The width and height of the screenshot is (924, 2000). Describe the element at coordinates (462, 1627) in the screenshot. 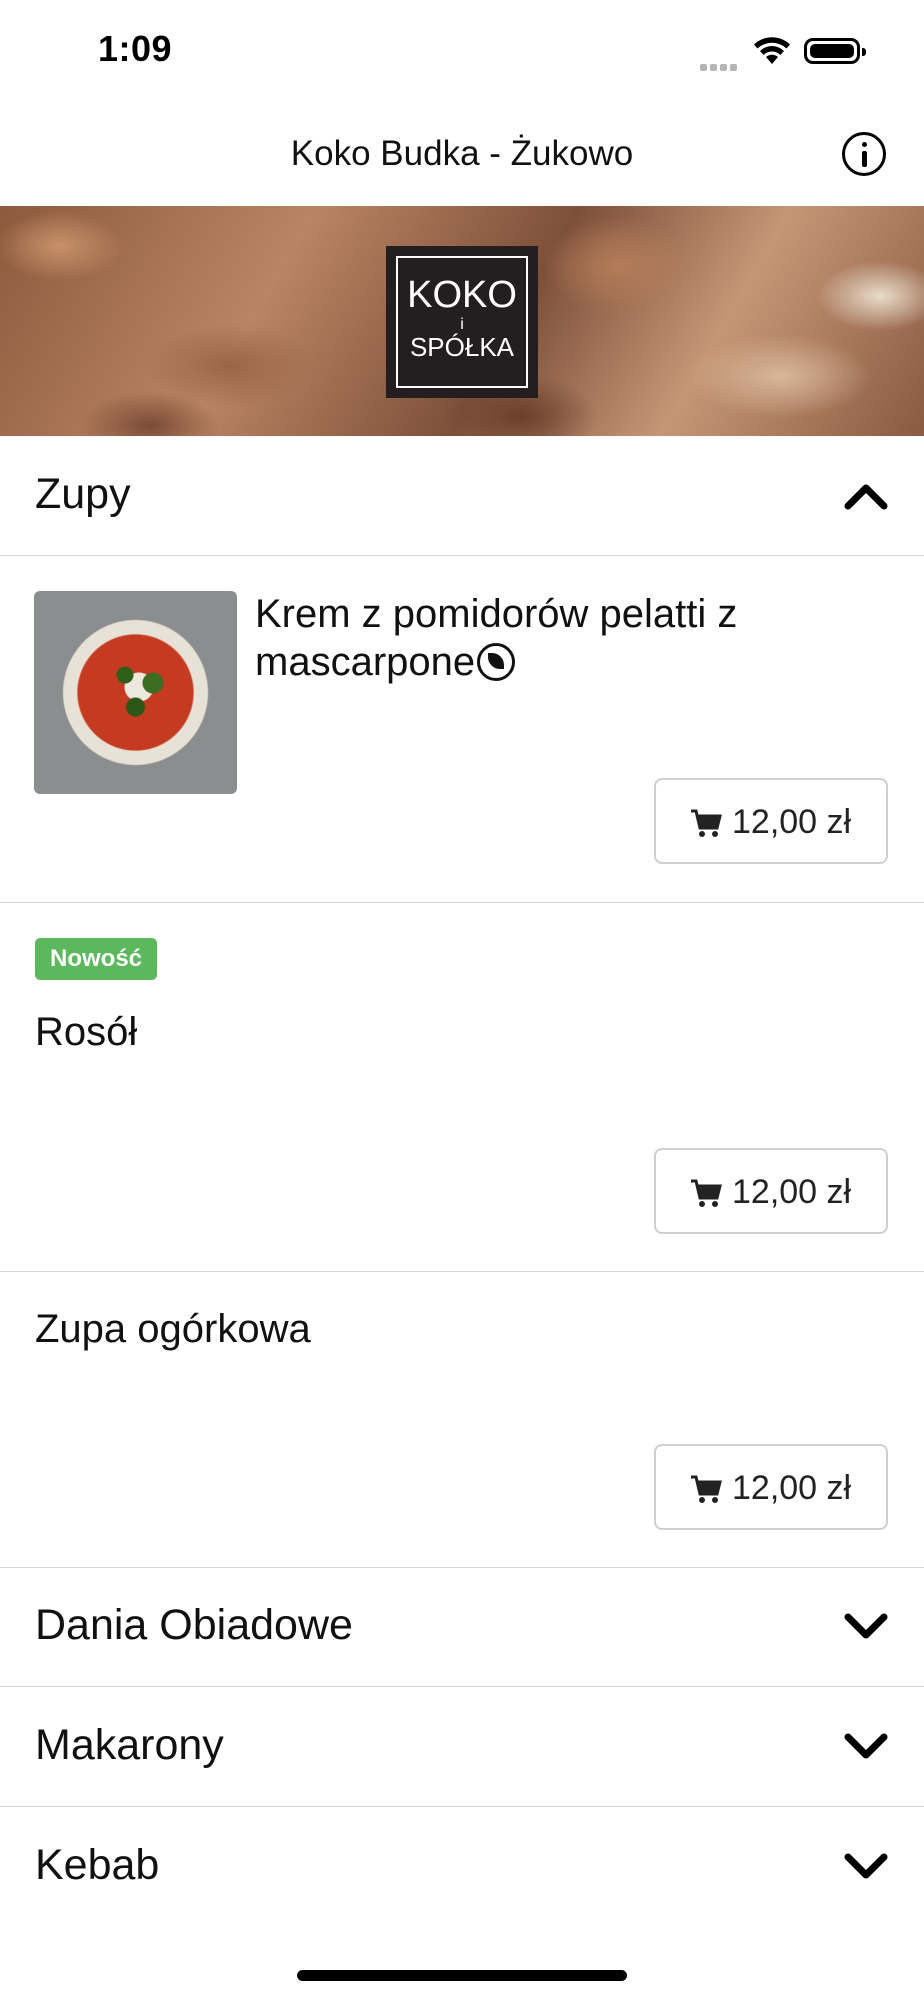

I see `category-header-dania-obiadowe: Dania Obiadowe` at that location.